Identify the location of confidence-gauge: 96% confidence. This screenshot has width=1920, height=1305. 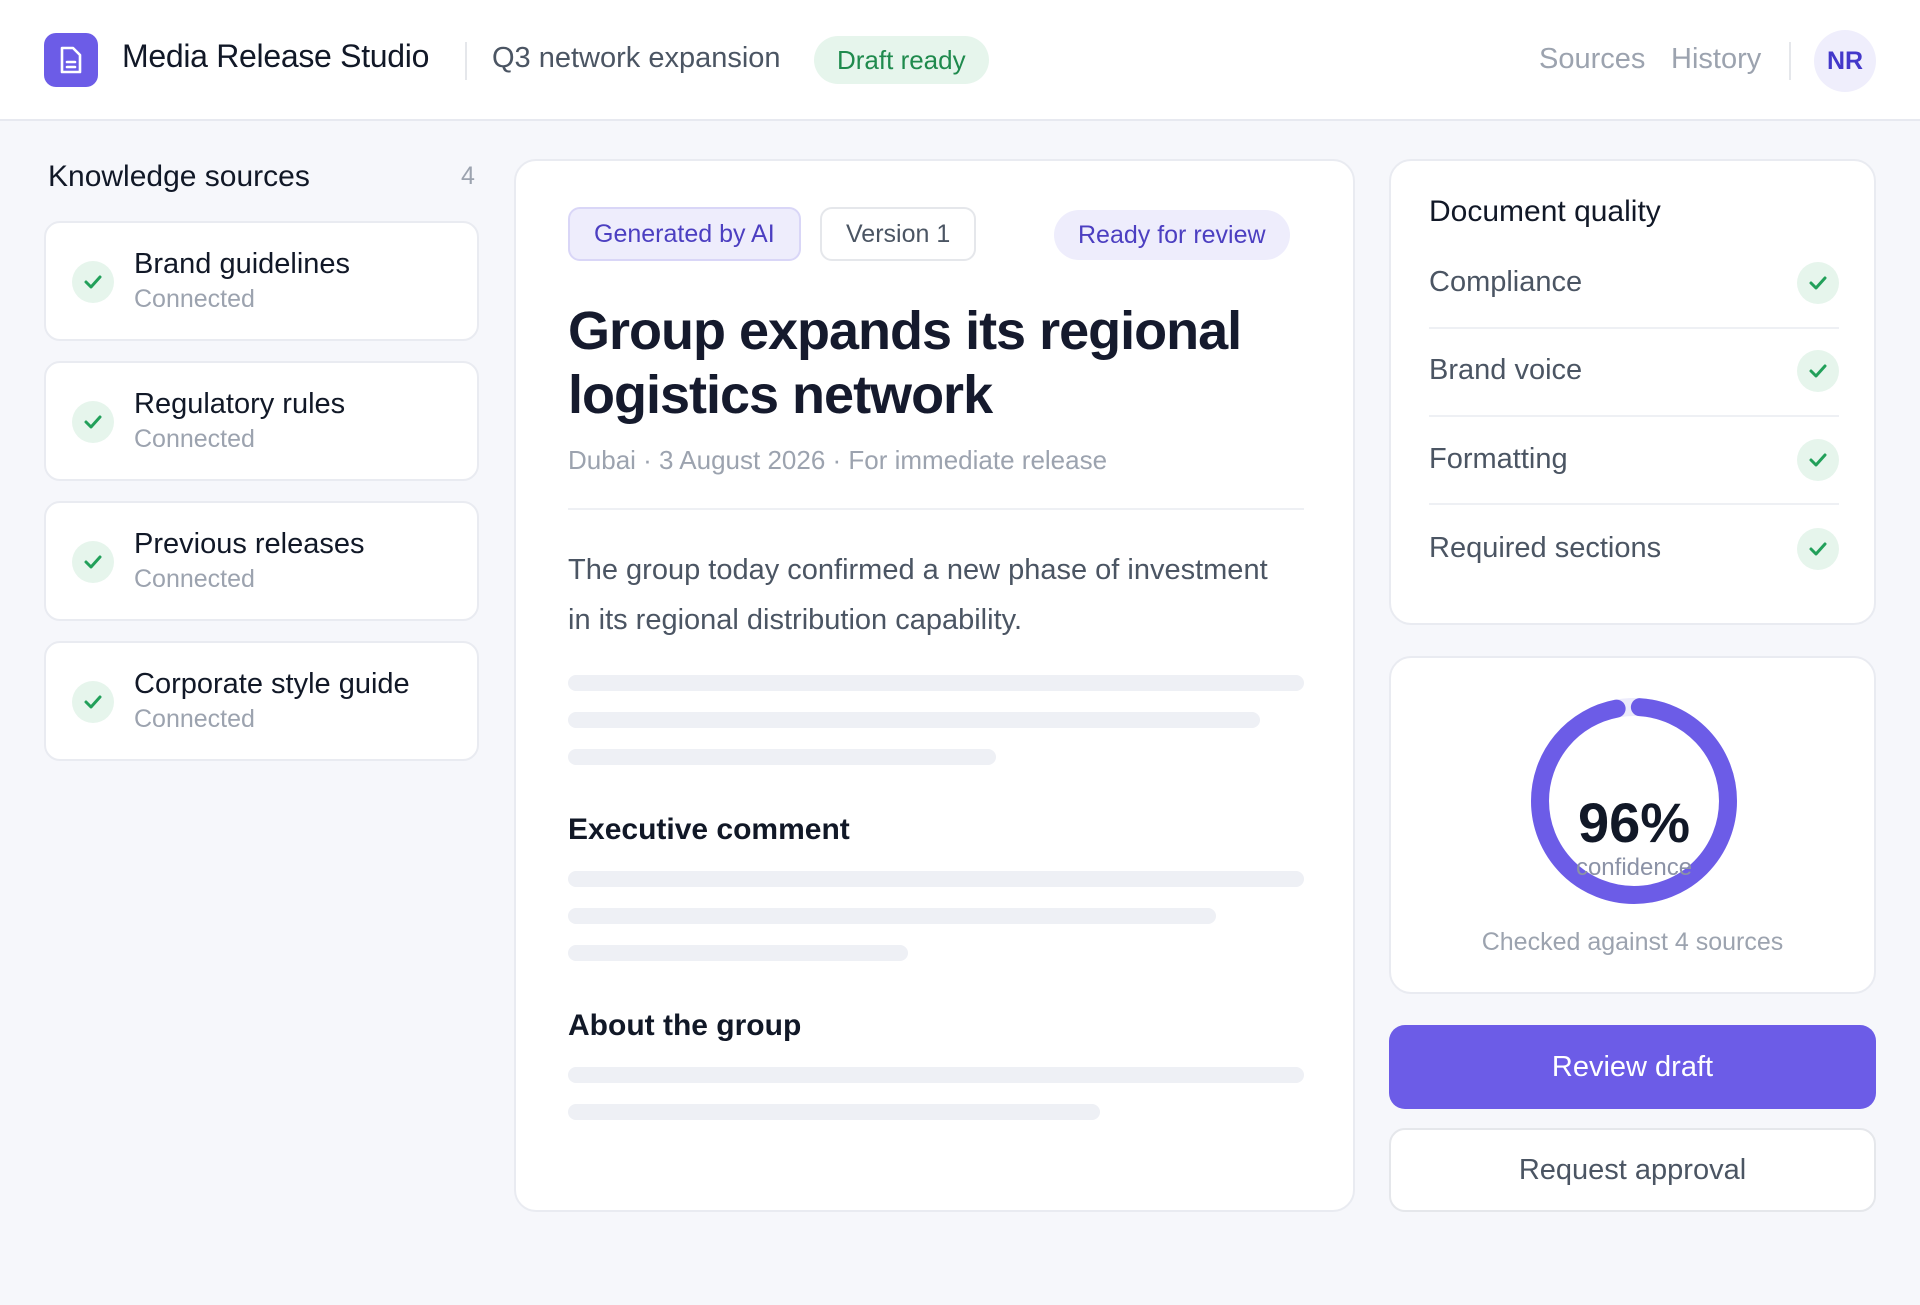
(1634, 803).